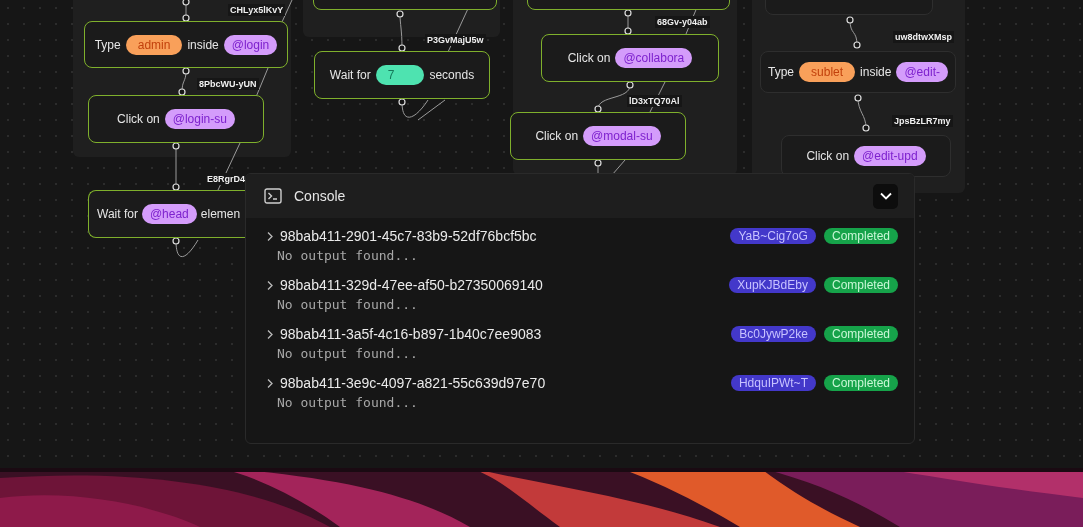 Image resolution: width=1083 pixels, height=527 pixels. Describe the element at coordinates (773, 236) in the screenshot. I see `run-tag: YaB~Cig7oG` at that location.